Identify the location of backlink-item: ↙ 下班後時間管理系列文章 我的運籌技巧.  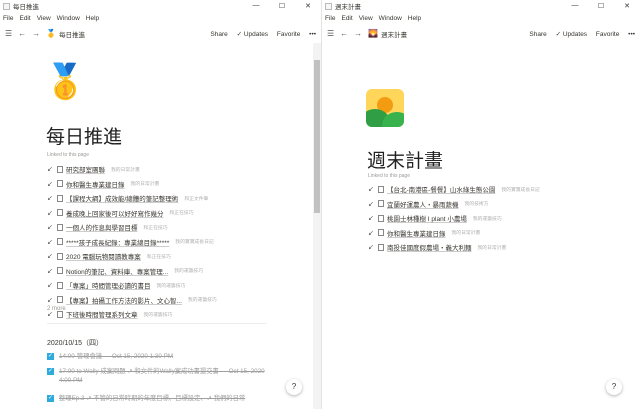
(132, 314).